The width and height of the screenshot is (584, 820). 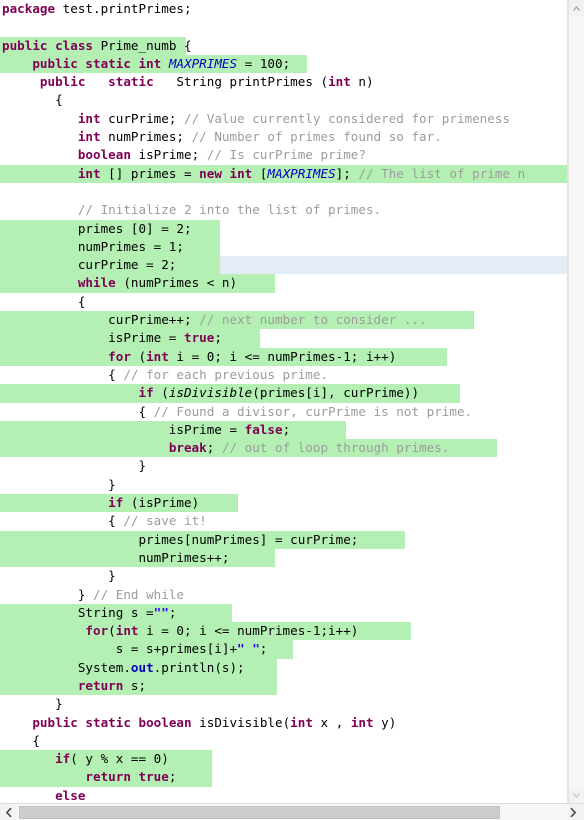 What do you see at coordinates (283, 9) in the screenshot?
I see `code-line: package test.printPrimes;` at bounding box center [283, 9].